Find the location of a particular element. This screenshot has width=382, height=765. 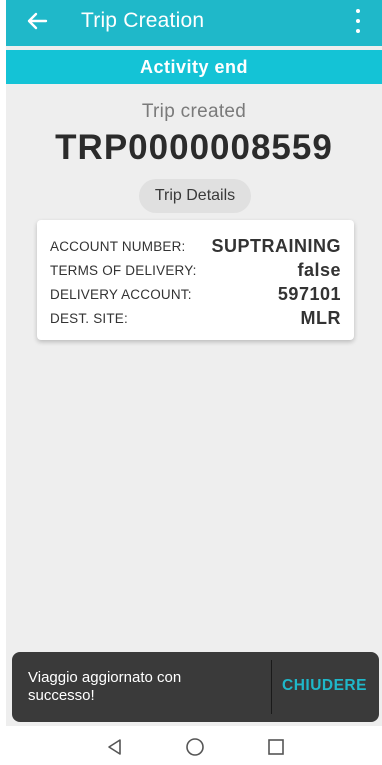

detail-row-terms-of-delivery: TERMS OF DELIVERY: false is located at coordinates (195, 270).